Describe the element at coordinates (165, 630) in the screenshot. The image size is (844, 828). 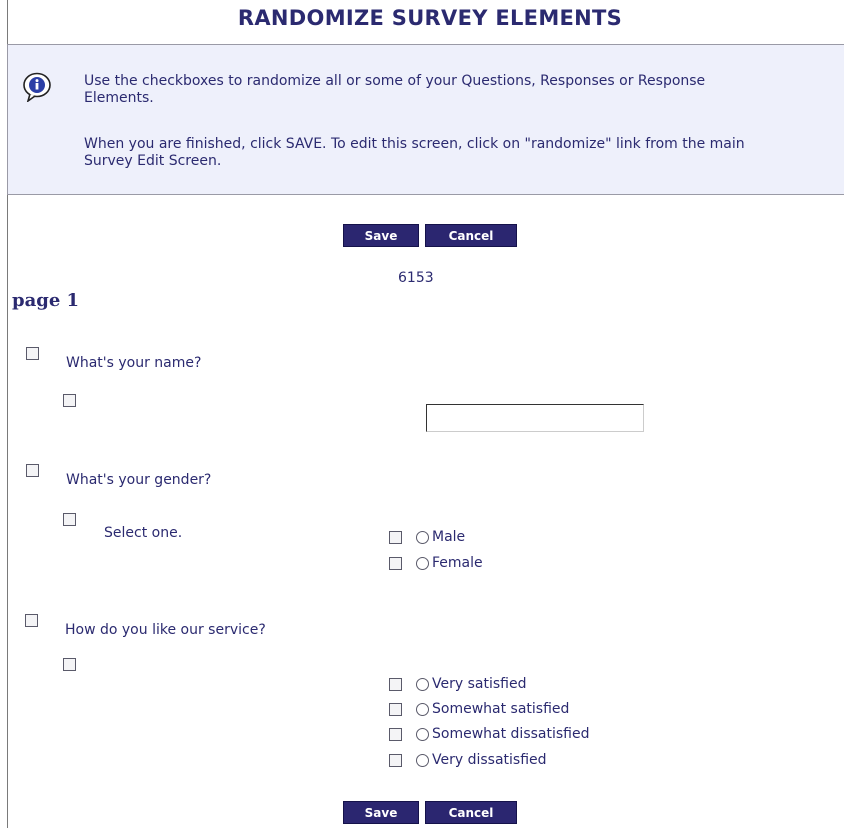
I see `question-text: How do you like our service?` at that location.